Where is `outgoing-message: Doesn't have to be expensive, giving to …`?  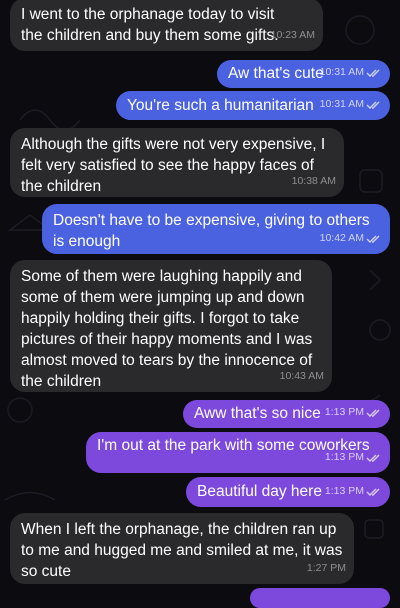 outgoing-message: Doesn't have to be expensive, giving to … is located at coordinates (216, 229).